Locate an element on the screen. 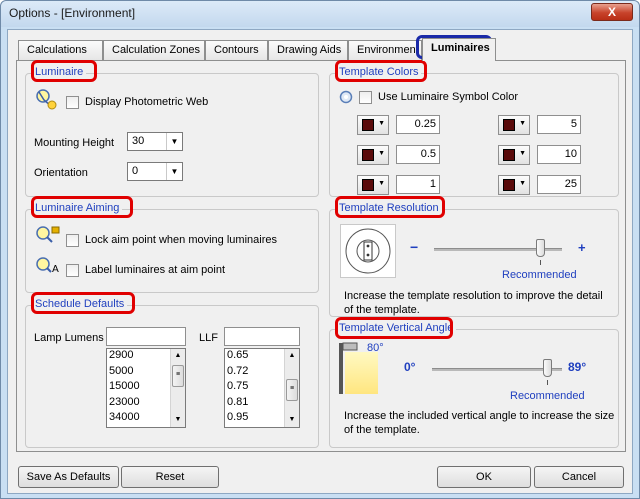 The height and width of the screenshot is (499, 640). orientation-combo: 0 ▼ is located at coordinates (155, 171).